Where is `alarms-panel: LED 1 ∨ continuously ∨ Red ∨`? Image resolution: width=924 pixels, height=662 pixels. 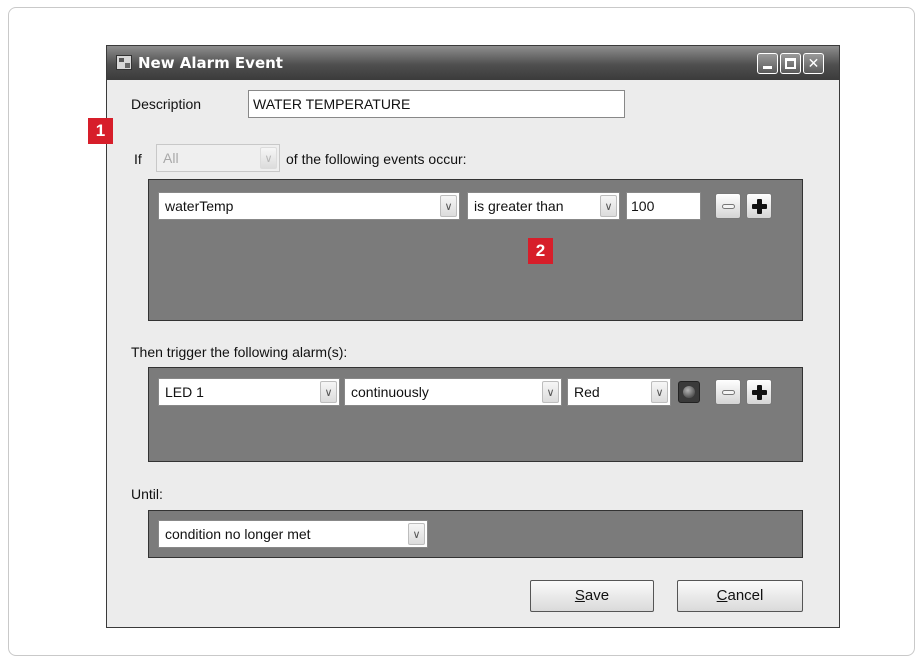
alarms-panel: LED 1 ∨ continuously ∨ Red ∨ is located at coordinates (475, 414).